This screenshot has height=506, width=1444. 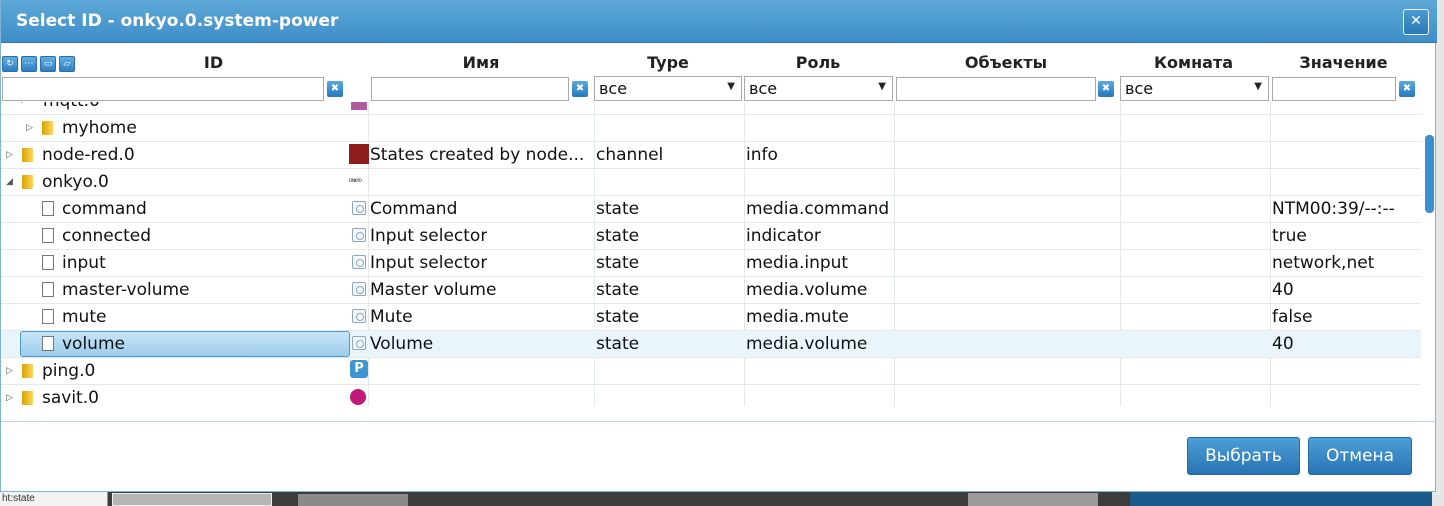 What do you see at coordinates (335, 89) in the screenshot?
I see `clear-id-filter-button: ✖` at bounding box center [335, 89].